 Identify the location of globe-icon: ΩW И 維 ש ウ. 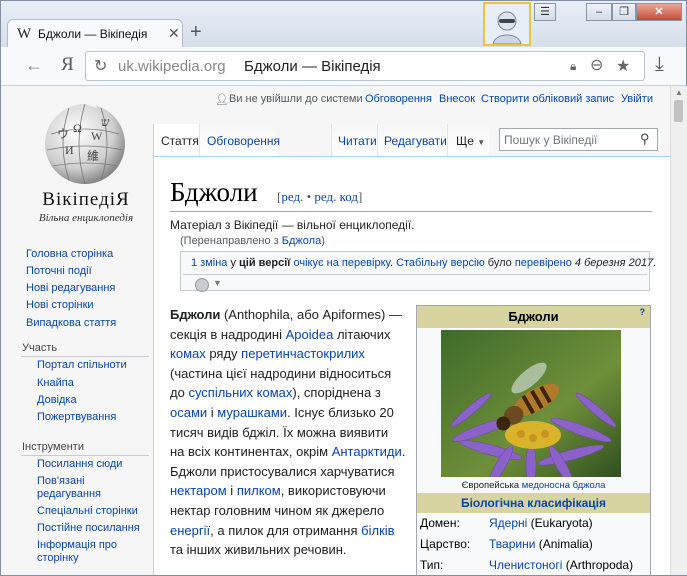
(85, 142).